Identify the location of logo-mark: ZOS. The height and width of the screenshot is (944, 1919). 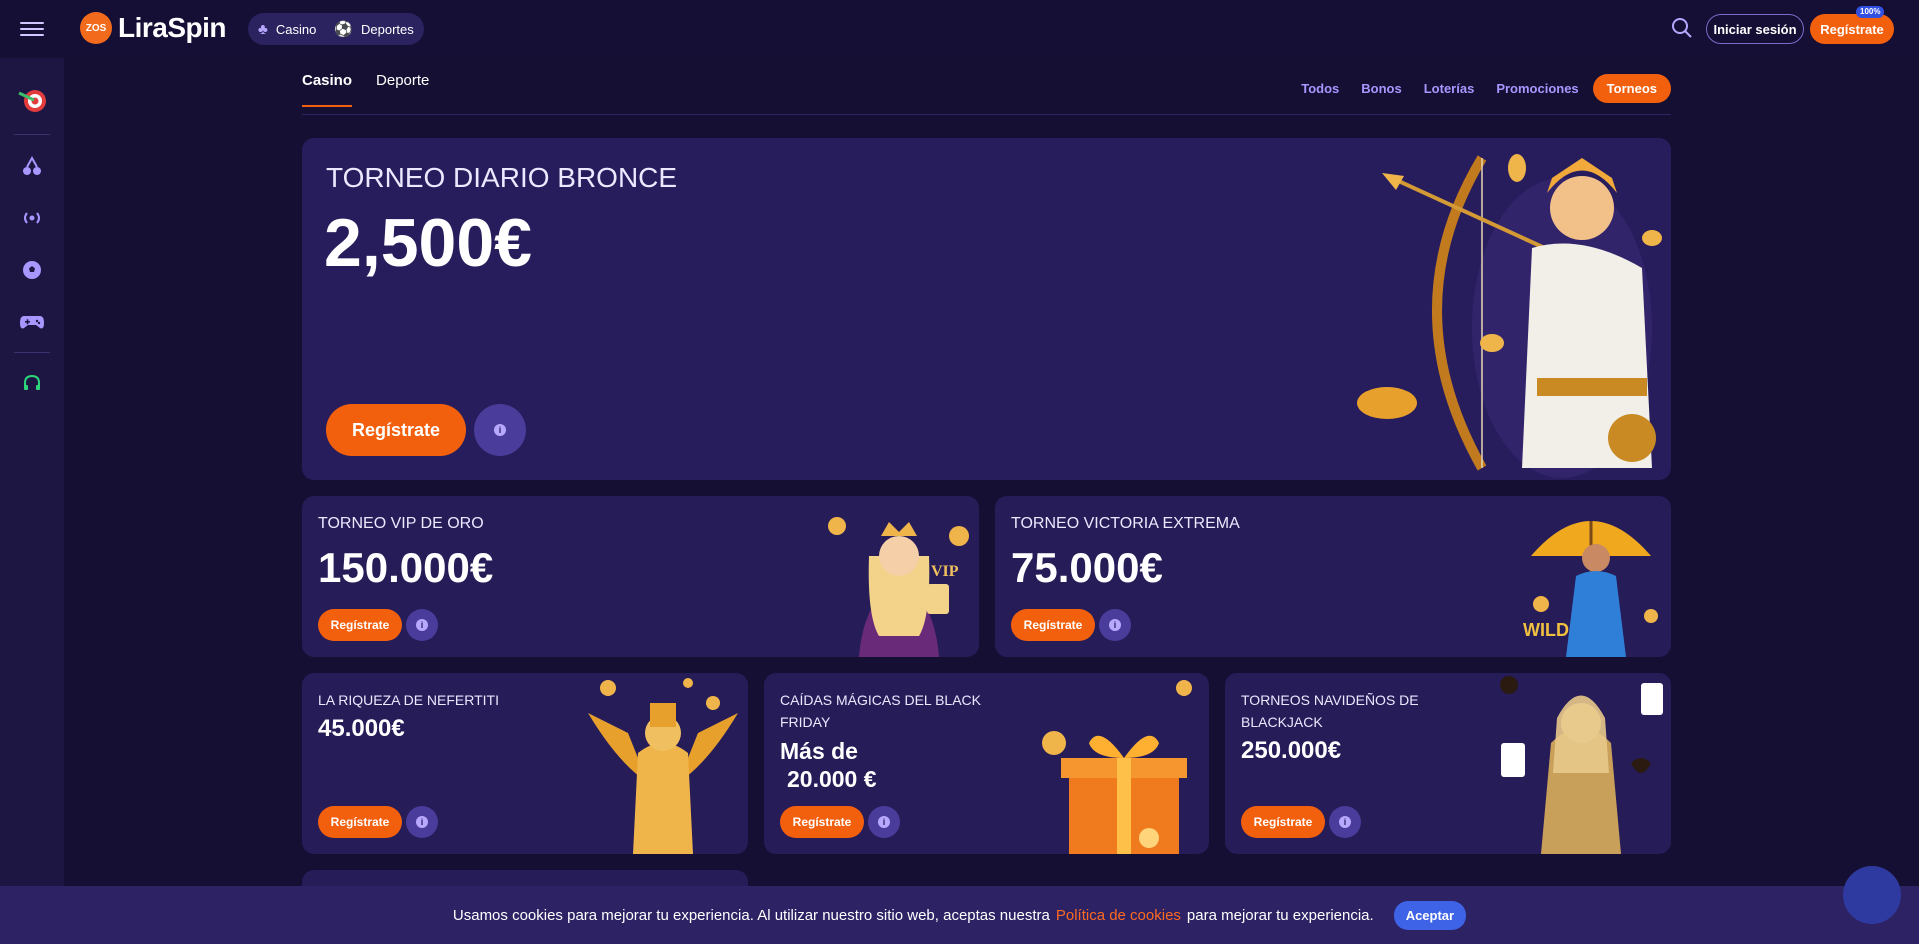
(96, 28).